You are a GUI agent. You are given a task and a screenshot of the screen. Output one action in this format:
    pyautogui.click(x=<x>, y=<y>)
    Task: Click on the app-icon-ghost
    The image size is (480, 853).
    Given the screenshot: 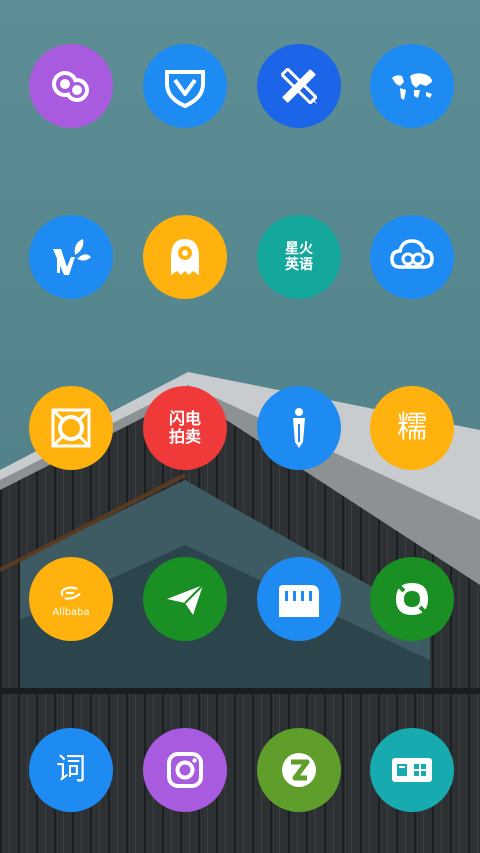 What is the action you would take?
    pyautogui.click(x=185, y=257)
    